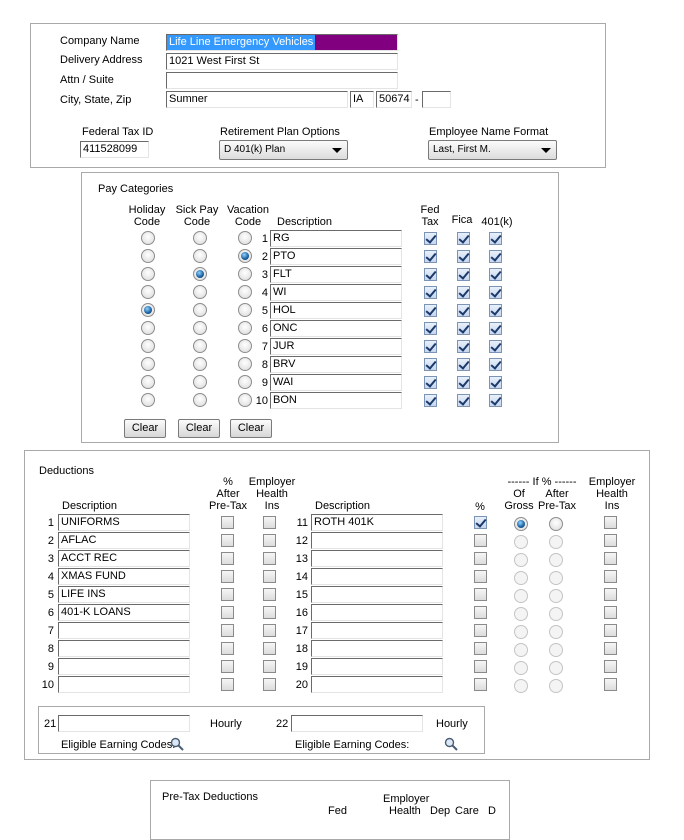 This screenshot has height=840, width=684. Describe the element at coordinates (336, 238) in the screenshot. I see `pay-category-description-field: RG` at that location.